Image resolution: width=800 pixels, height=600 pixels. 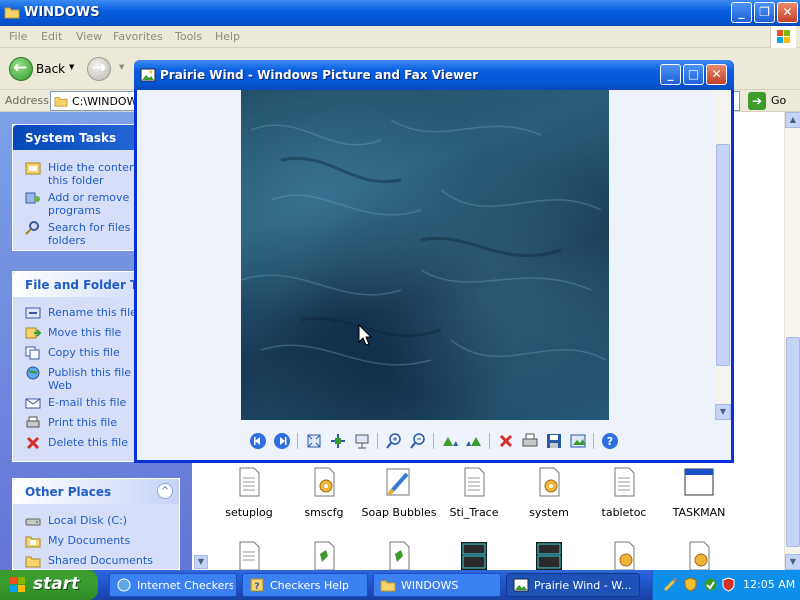 I want to click on taskbar-button-checkers-help: ? Checkers Help, so click(x=305, y=585).